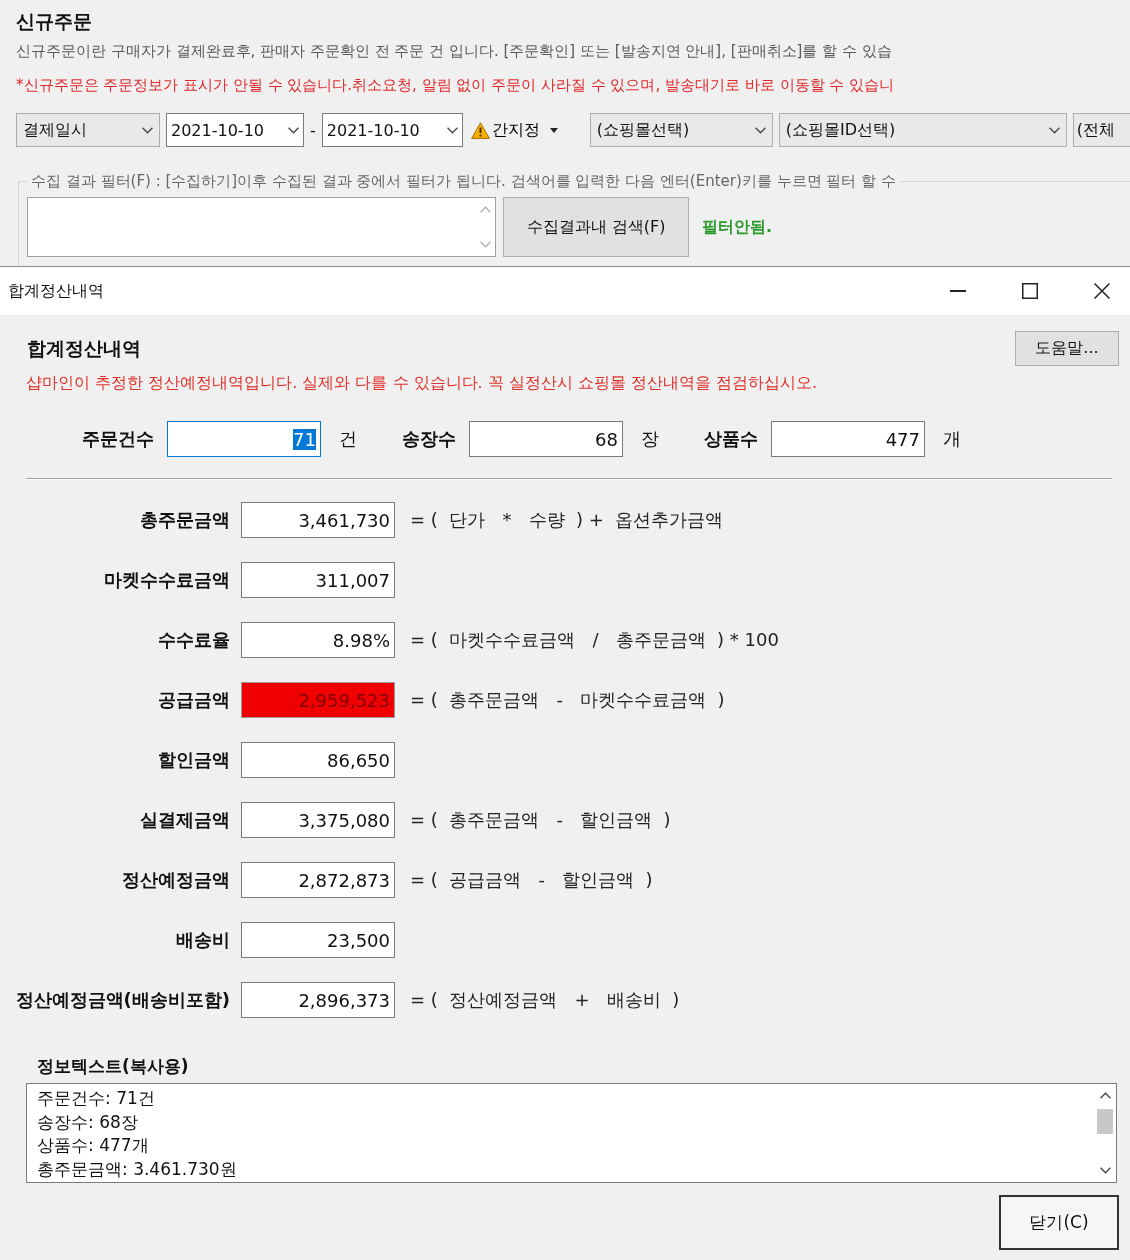 The width and height of the screenshot is (1130, 1260). What do you see at coordinates (480, 130) in the screenshot?
I see `warning-icon` at bounding box center [480, 130].